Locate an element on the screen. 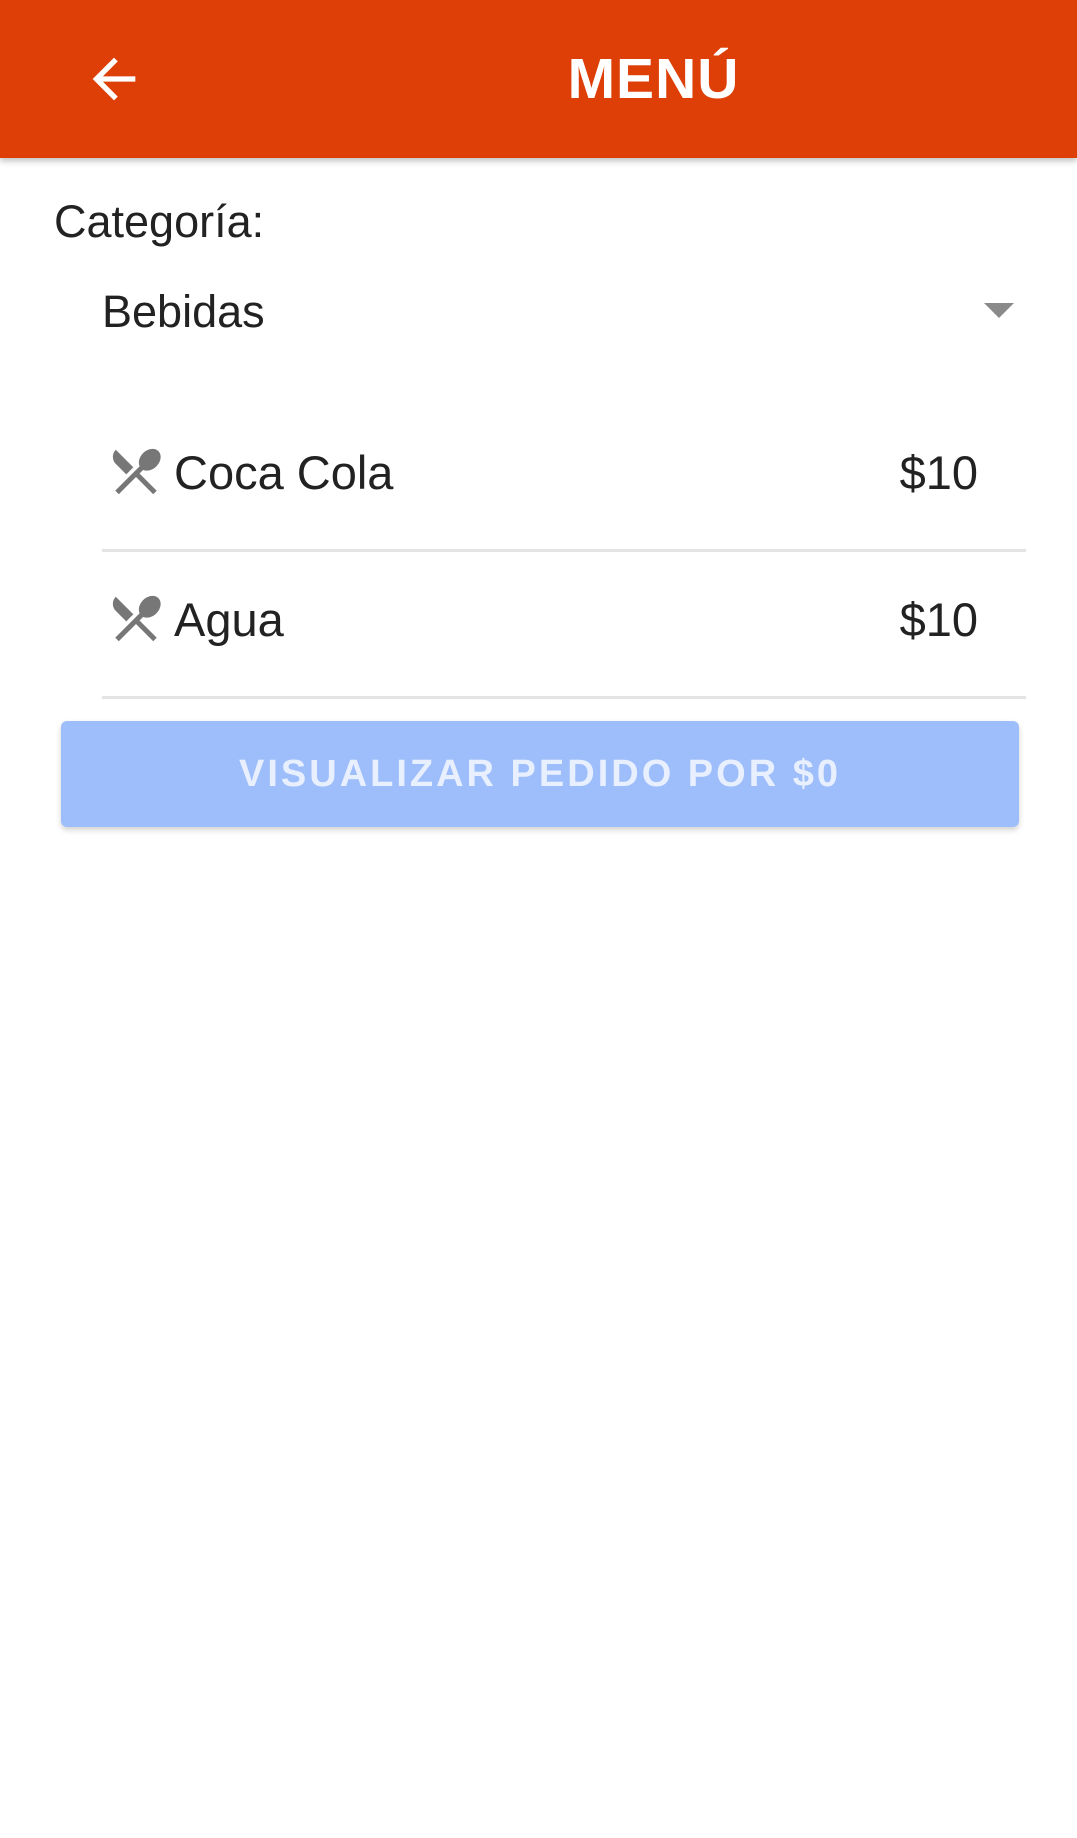 The width and height of the screenshot is (1077, 1838). category-select: Bebidas is located at coordinates (562, 315).